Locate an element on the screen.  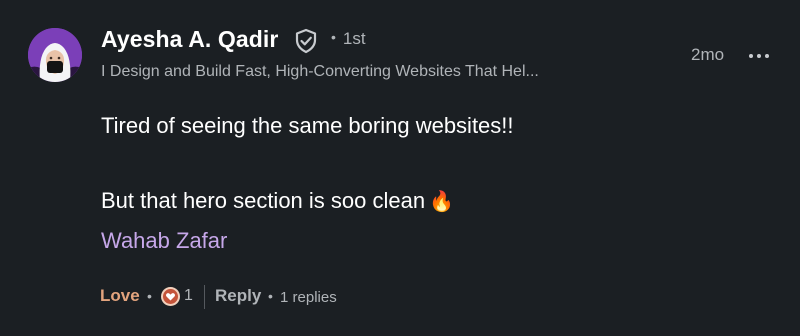
mention-link: Wahab Zafar is located at coordinates (164, 241).